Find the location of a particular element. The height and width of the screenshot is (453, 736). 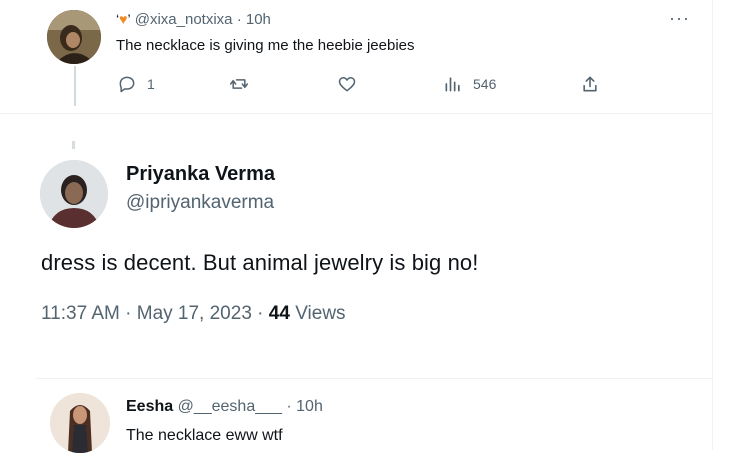

share-button is located at coordinates (590, 84).